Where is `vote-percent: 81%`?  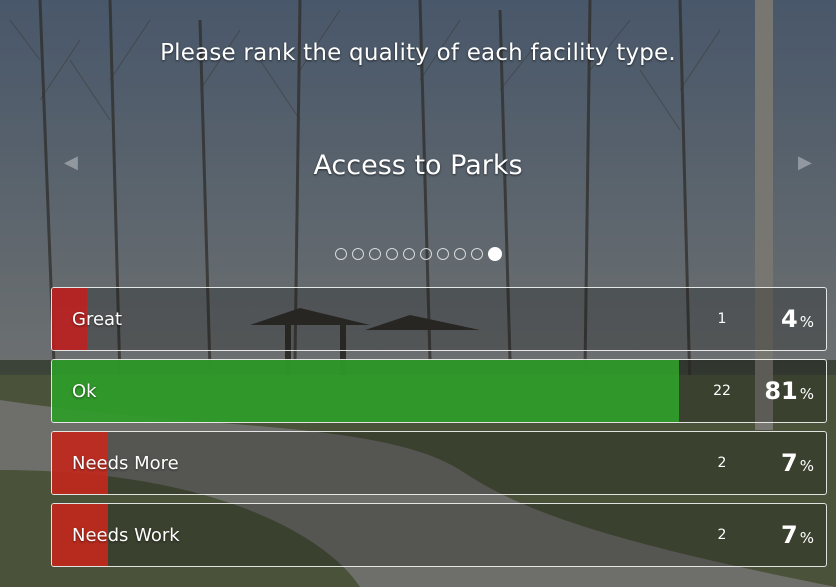 vote-percent: 81% is located at coordinates (789, 391).